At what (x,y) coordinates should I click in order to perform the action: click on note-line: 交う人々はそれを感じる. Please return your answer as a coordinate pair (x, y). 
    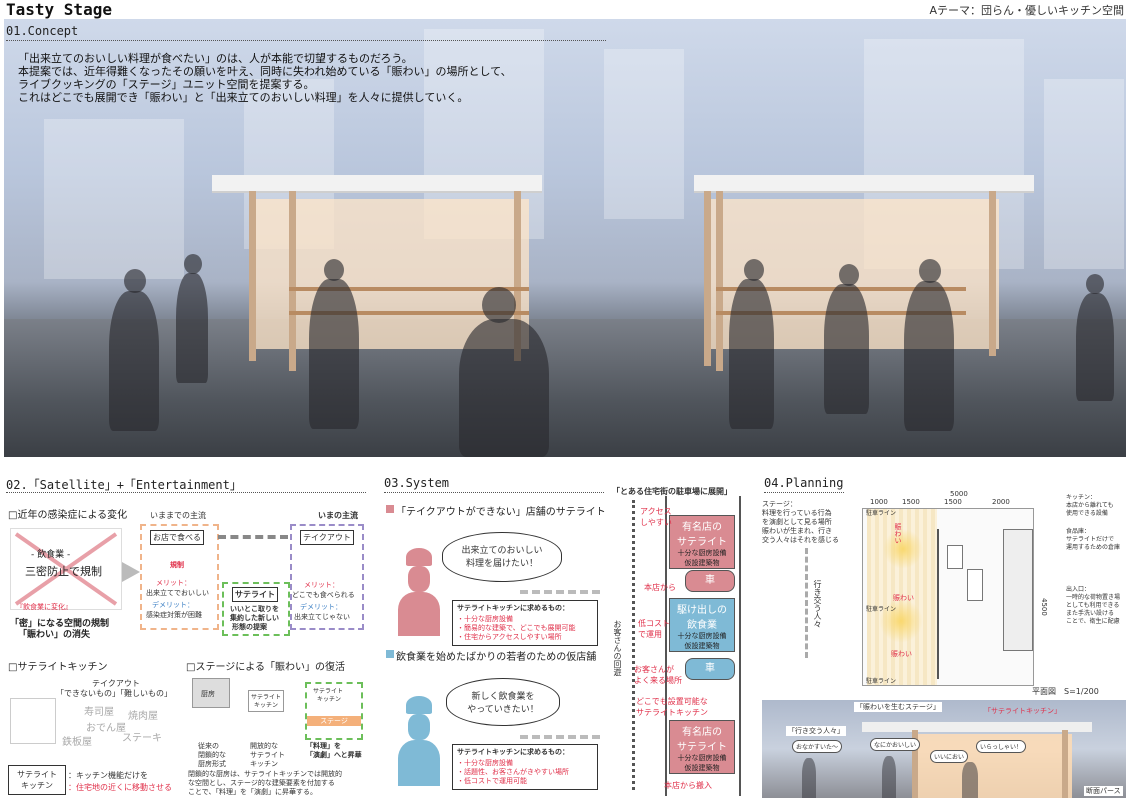
    Looking at the image, I should click on (800, 540).